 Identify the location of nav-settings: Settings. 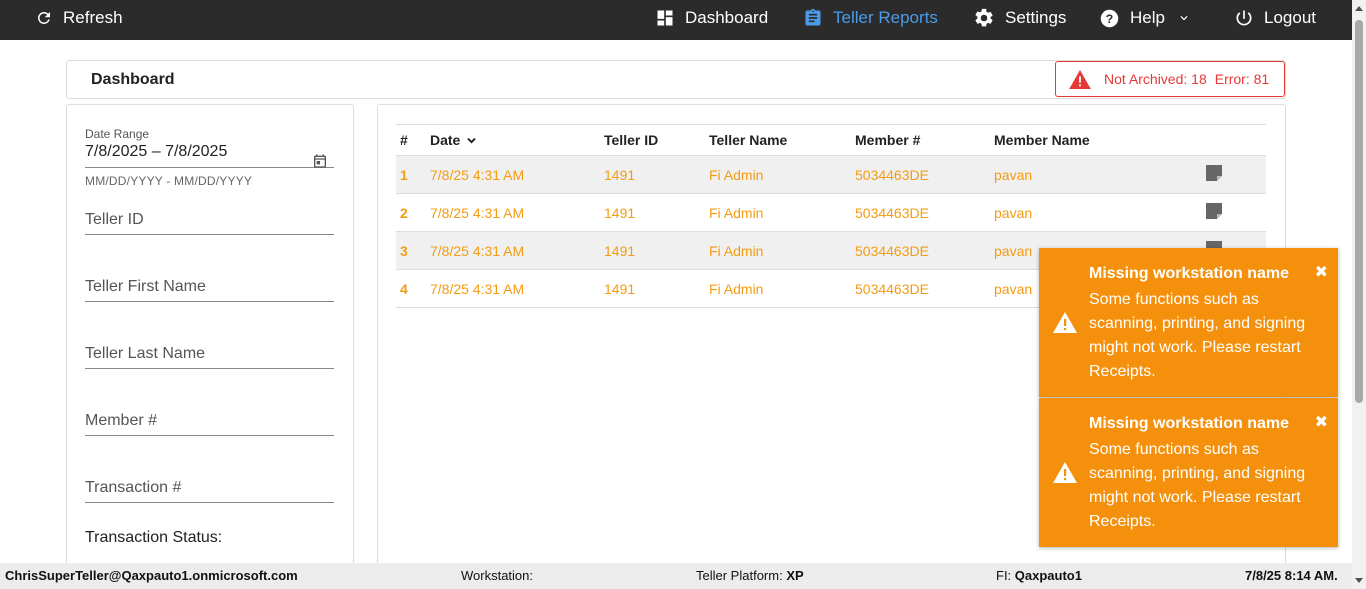
(1019, 18).